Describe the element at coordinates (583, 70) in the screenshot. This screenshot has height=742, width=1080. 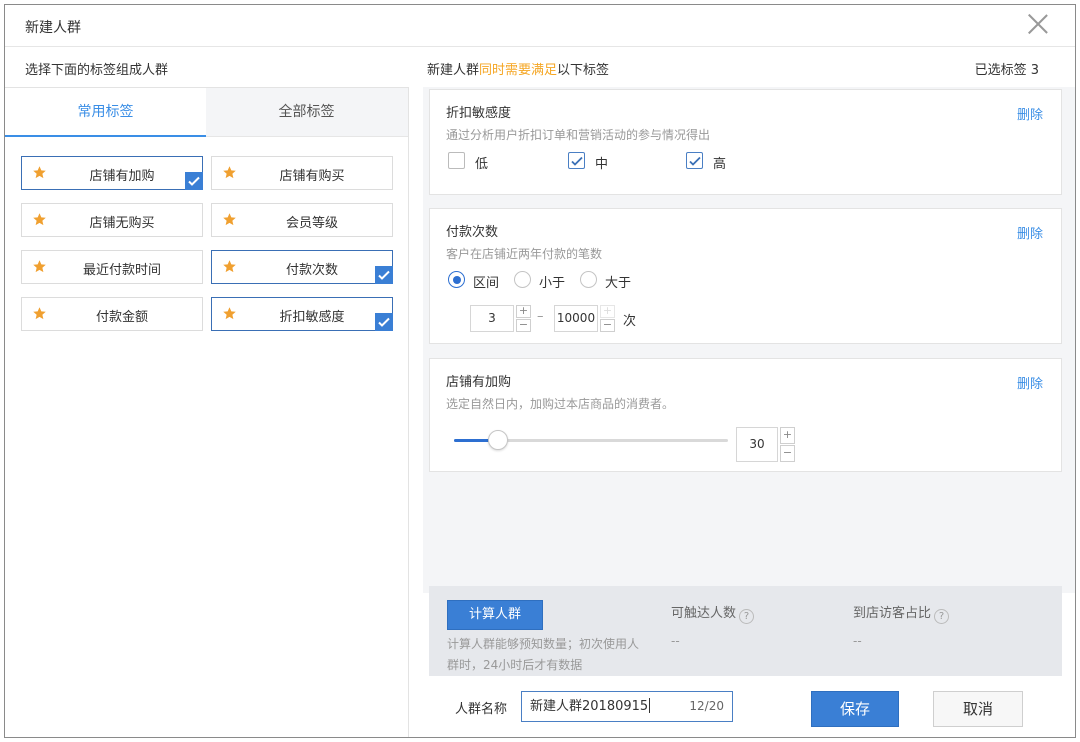
I see `header-post: 以下标签` at that location.